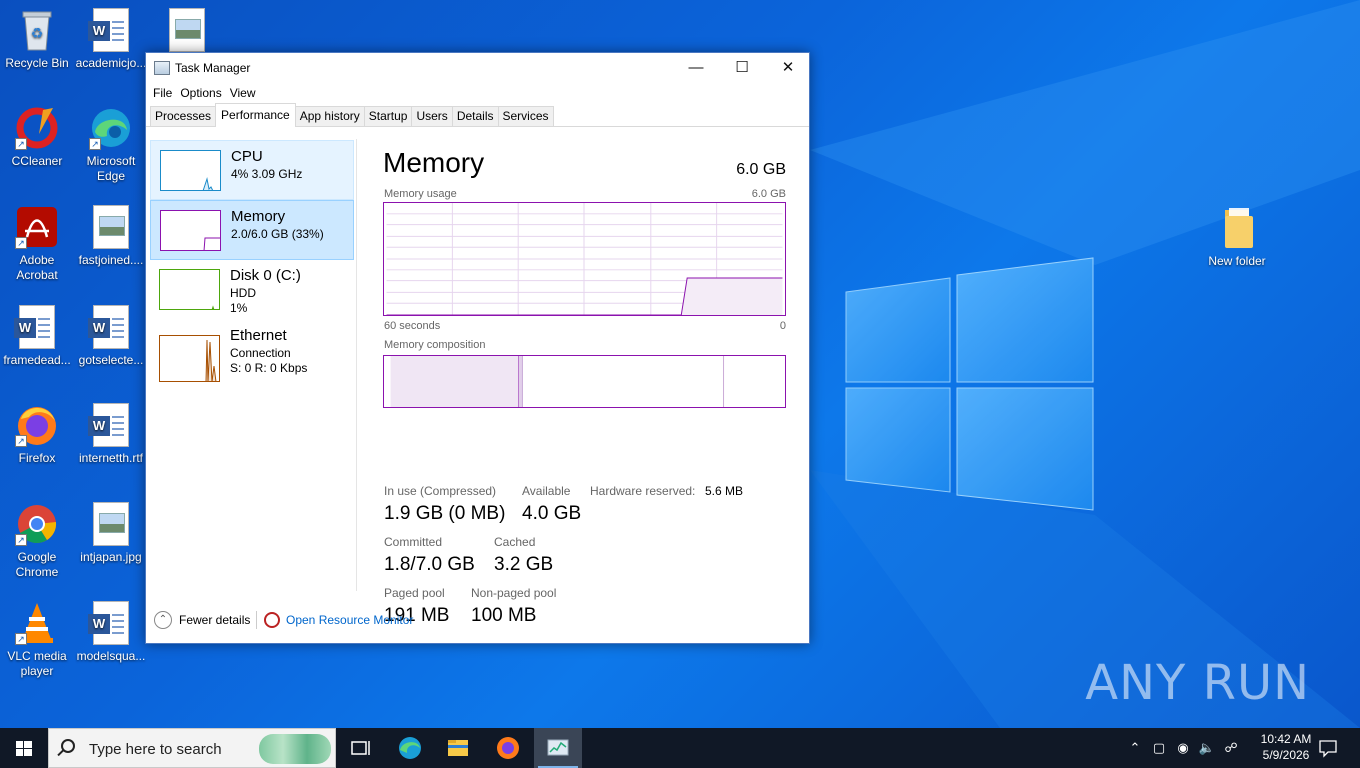  What do you see at coordinates (37, 458) in the screenshot?
I see `desktop-icon-label: Firefox` at bounding box center [37, 458].